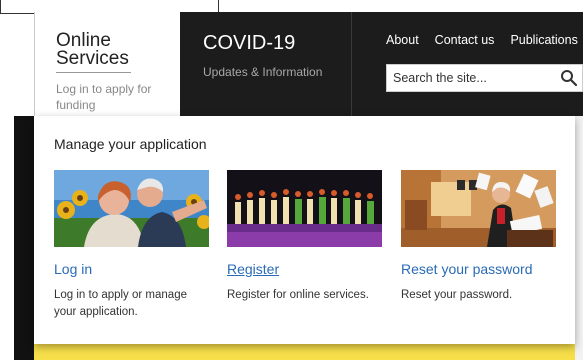 The height and width of the screenshot is (360, 583). I want to click on search-input, so click(472, 78).